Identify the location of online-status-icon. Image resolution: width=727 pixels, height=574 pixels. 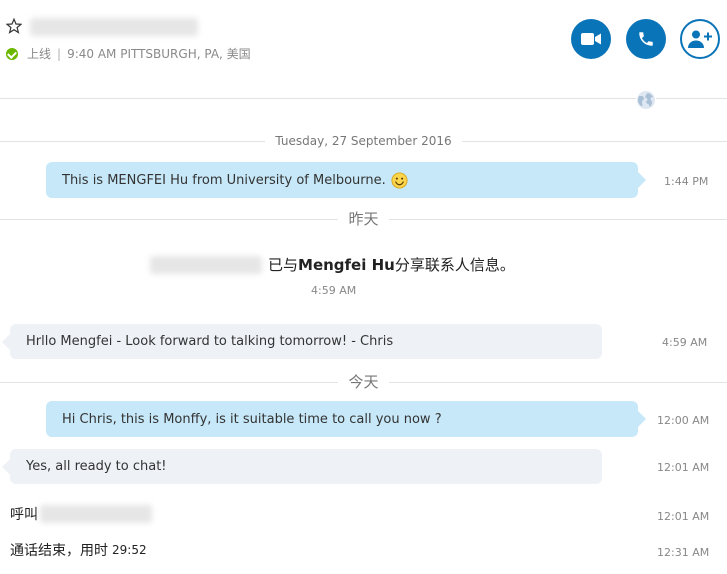
(12, 53).